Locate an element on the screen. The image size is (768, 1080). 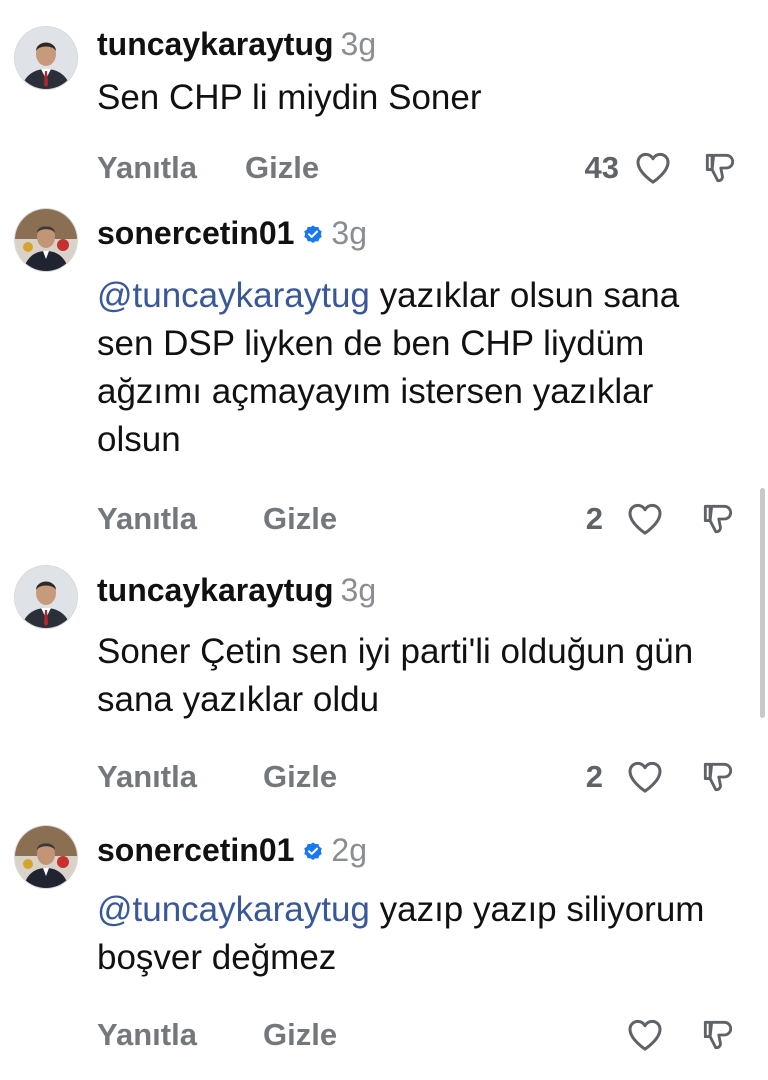
comment-body: Sen CHP li miydin Soner is located at coordinates (289, 97).